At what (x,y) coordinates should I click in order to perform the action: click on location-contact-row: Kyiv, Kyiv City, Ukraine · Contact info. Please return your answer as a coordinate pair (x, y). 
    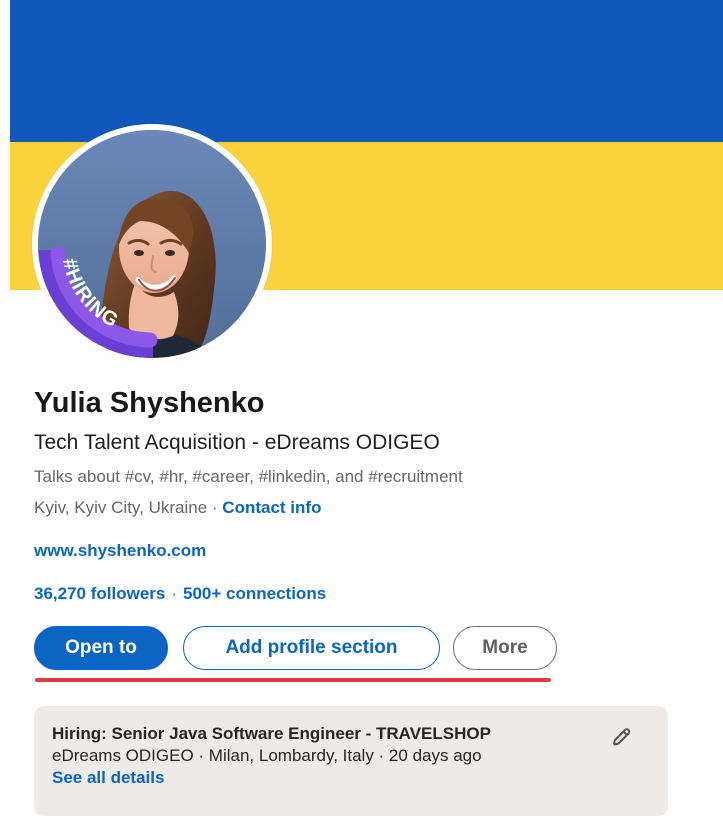
    Looking at the image, I should click on (177, 508).